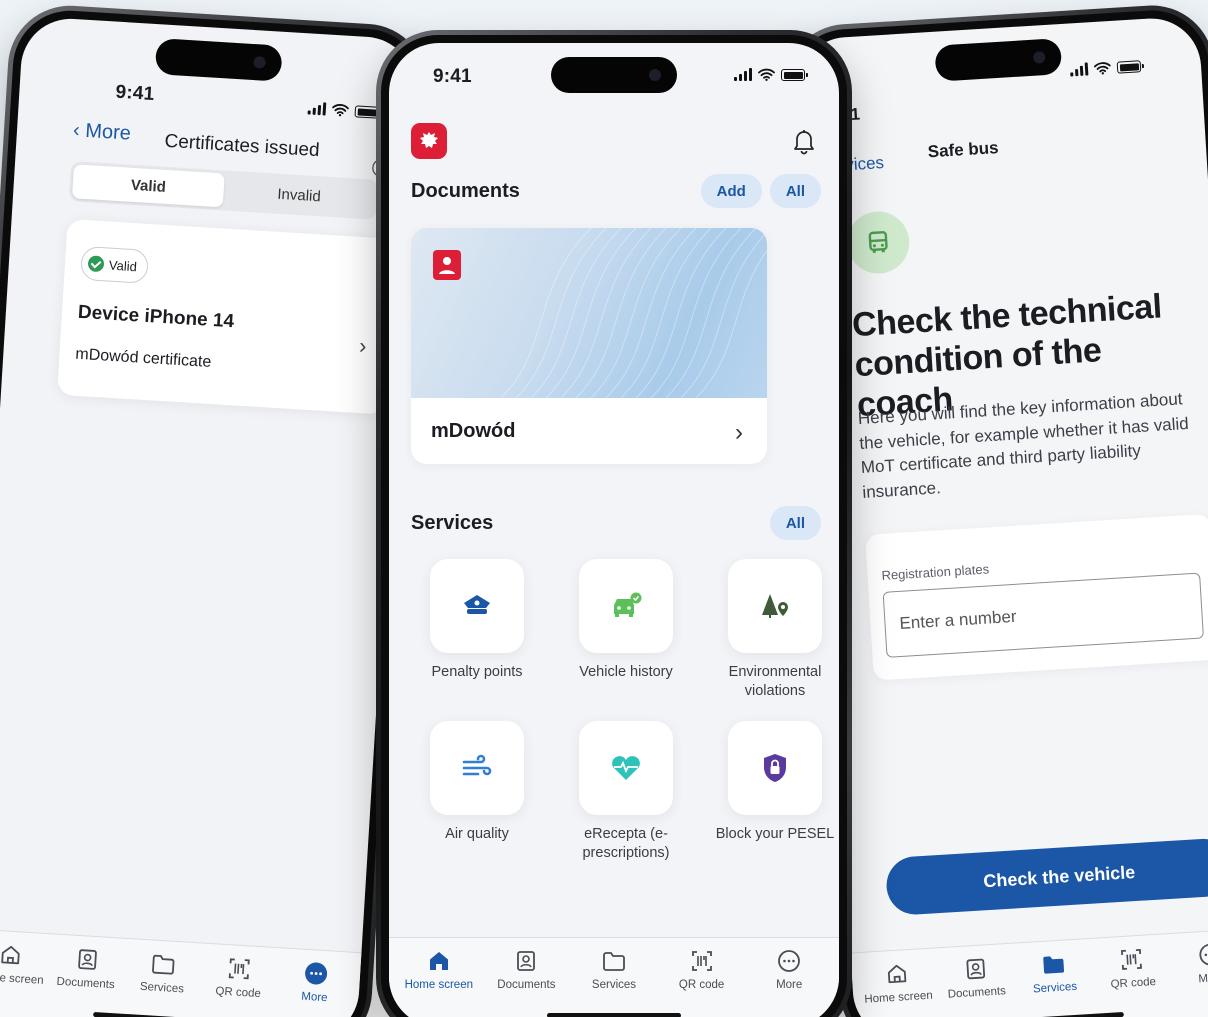  Describe the element at coordinates (633, 313) in the screenshot. I see `wave-pattern` at that location.